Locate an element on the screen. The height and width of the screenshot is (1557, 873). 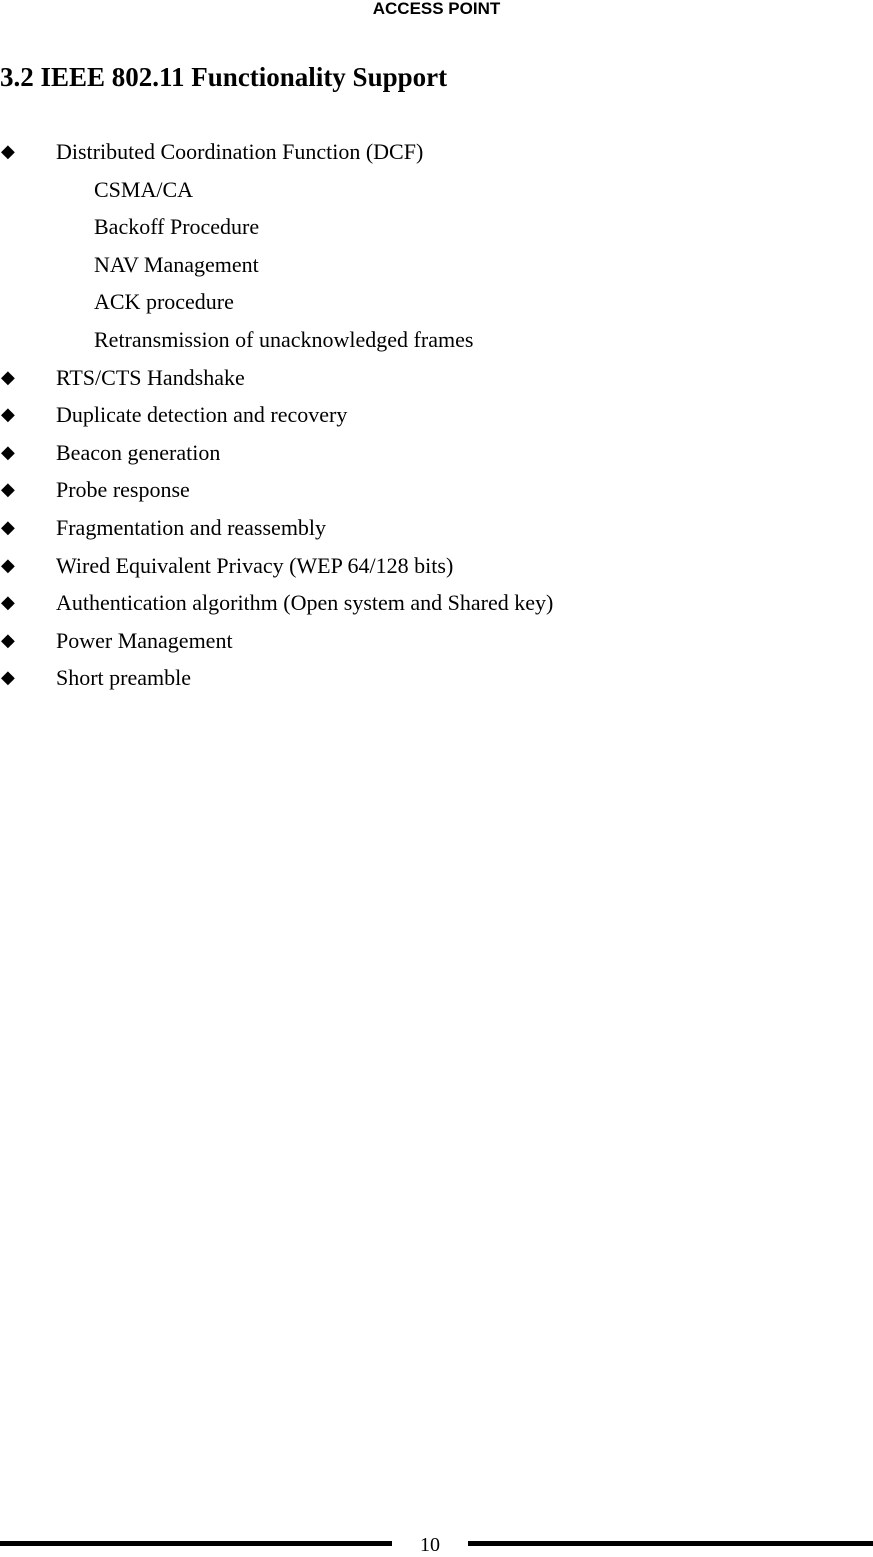
list-item-text: Short preamble is located at coordinates (124, 678).